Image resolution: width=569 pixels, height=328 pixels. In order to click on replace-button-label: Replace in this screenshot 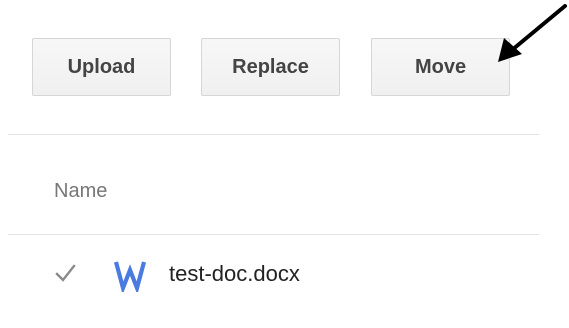, I will do `click(270, 66)`.